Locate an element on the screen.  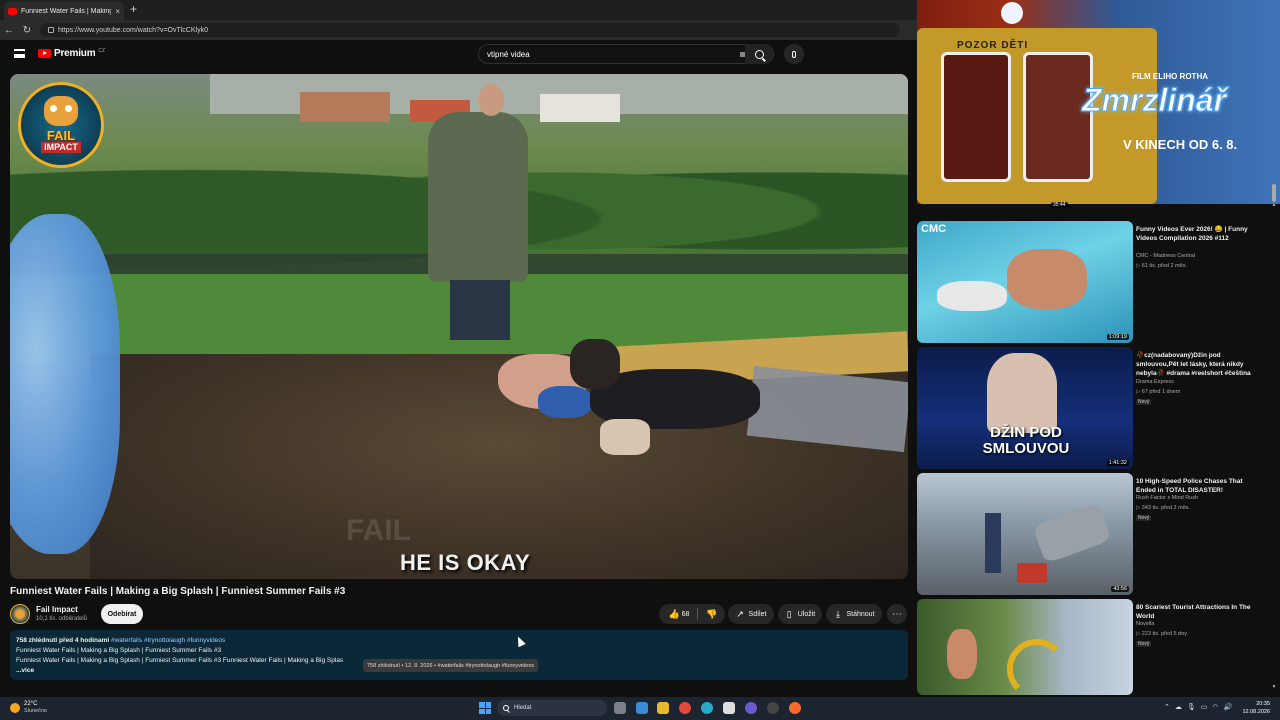
more-actions-button: ⋯ is located at coordinates (897, 614).